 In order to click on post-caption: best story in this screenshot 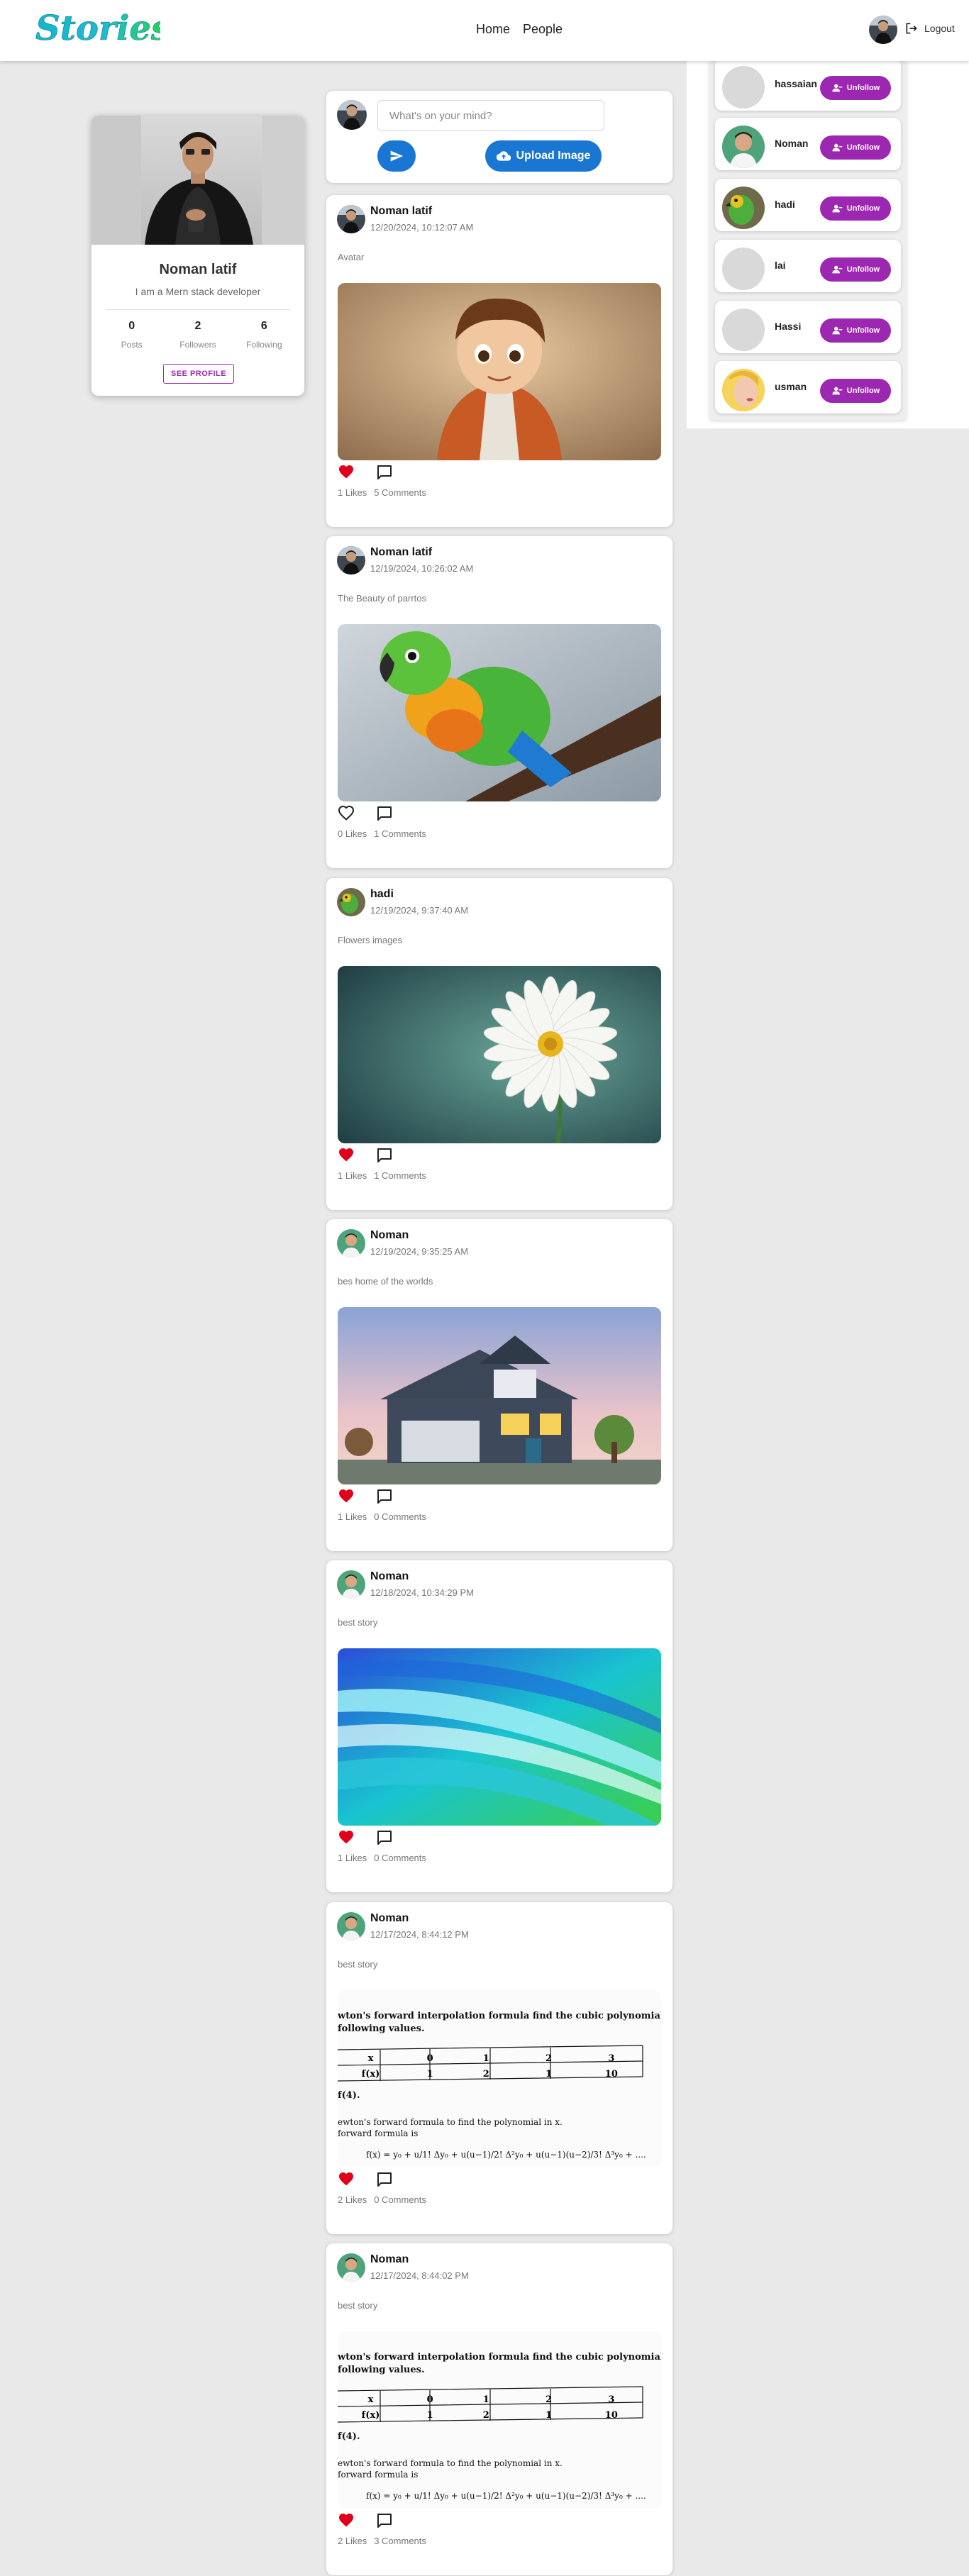, I will do `click(358, 1622)`.